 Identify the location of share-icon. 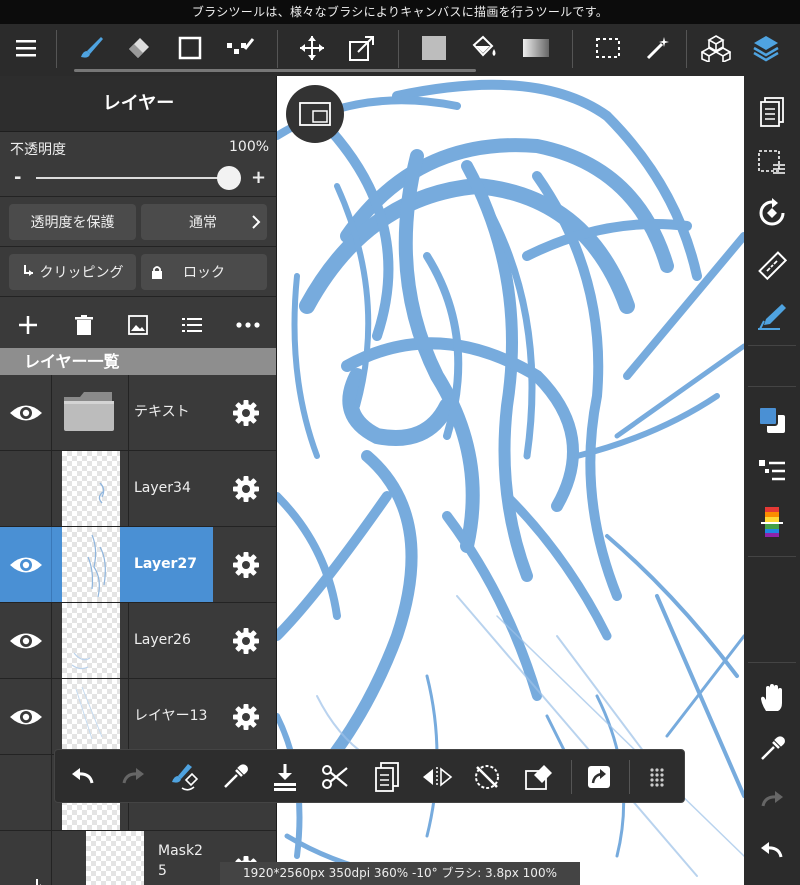
(599, 777).